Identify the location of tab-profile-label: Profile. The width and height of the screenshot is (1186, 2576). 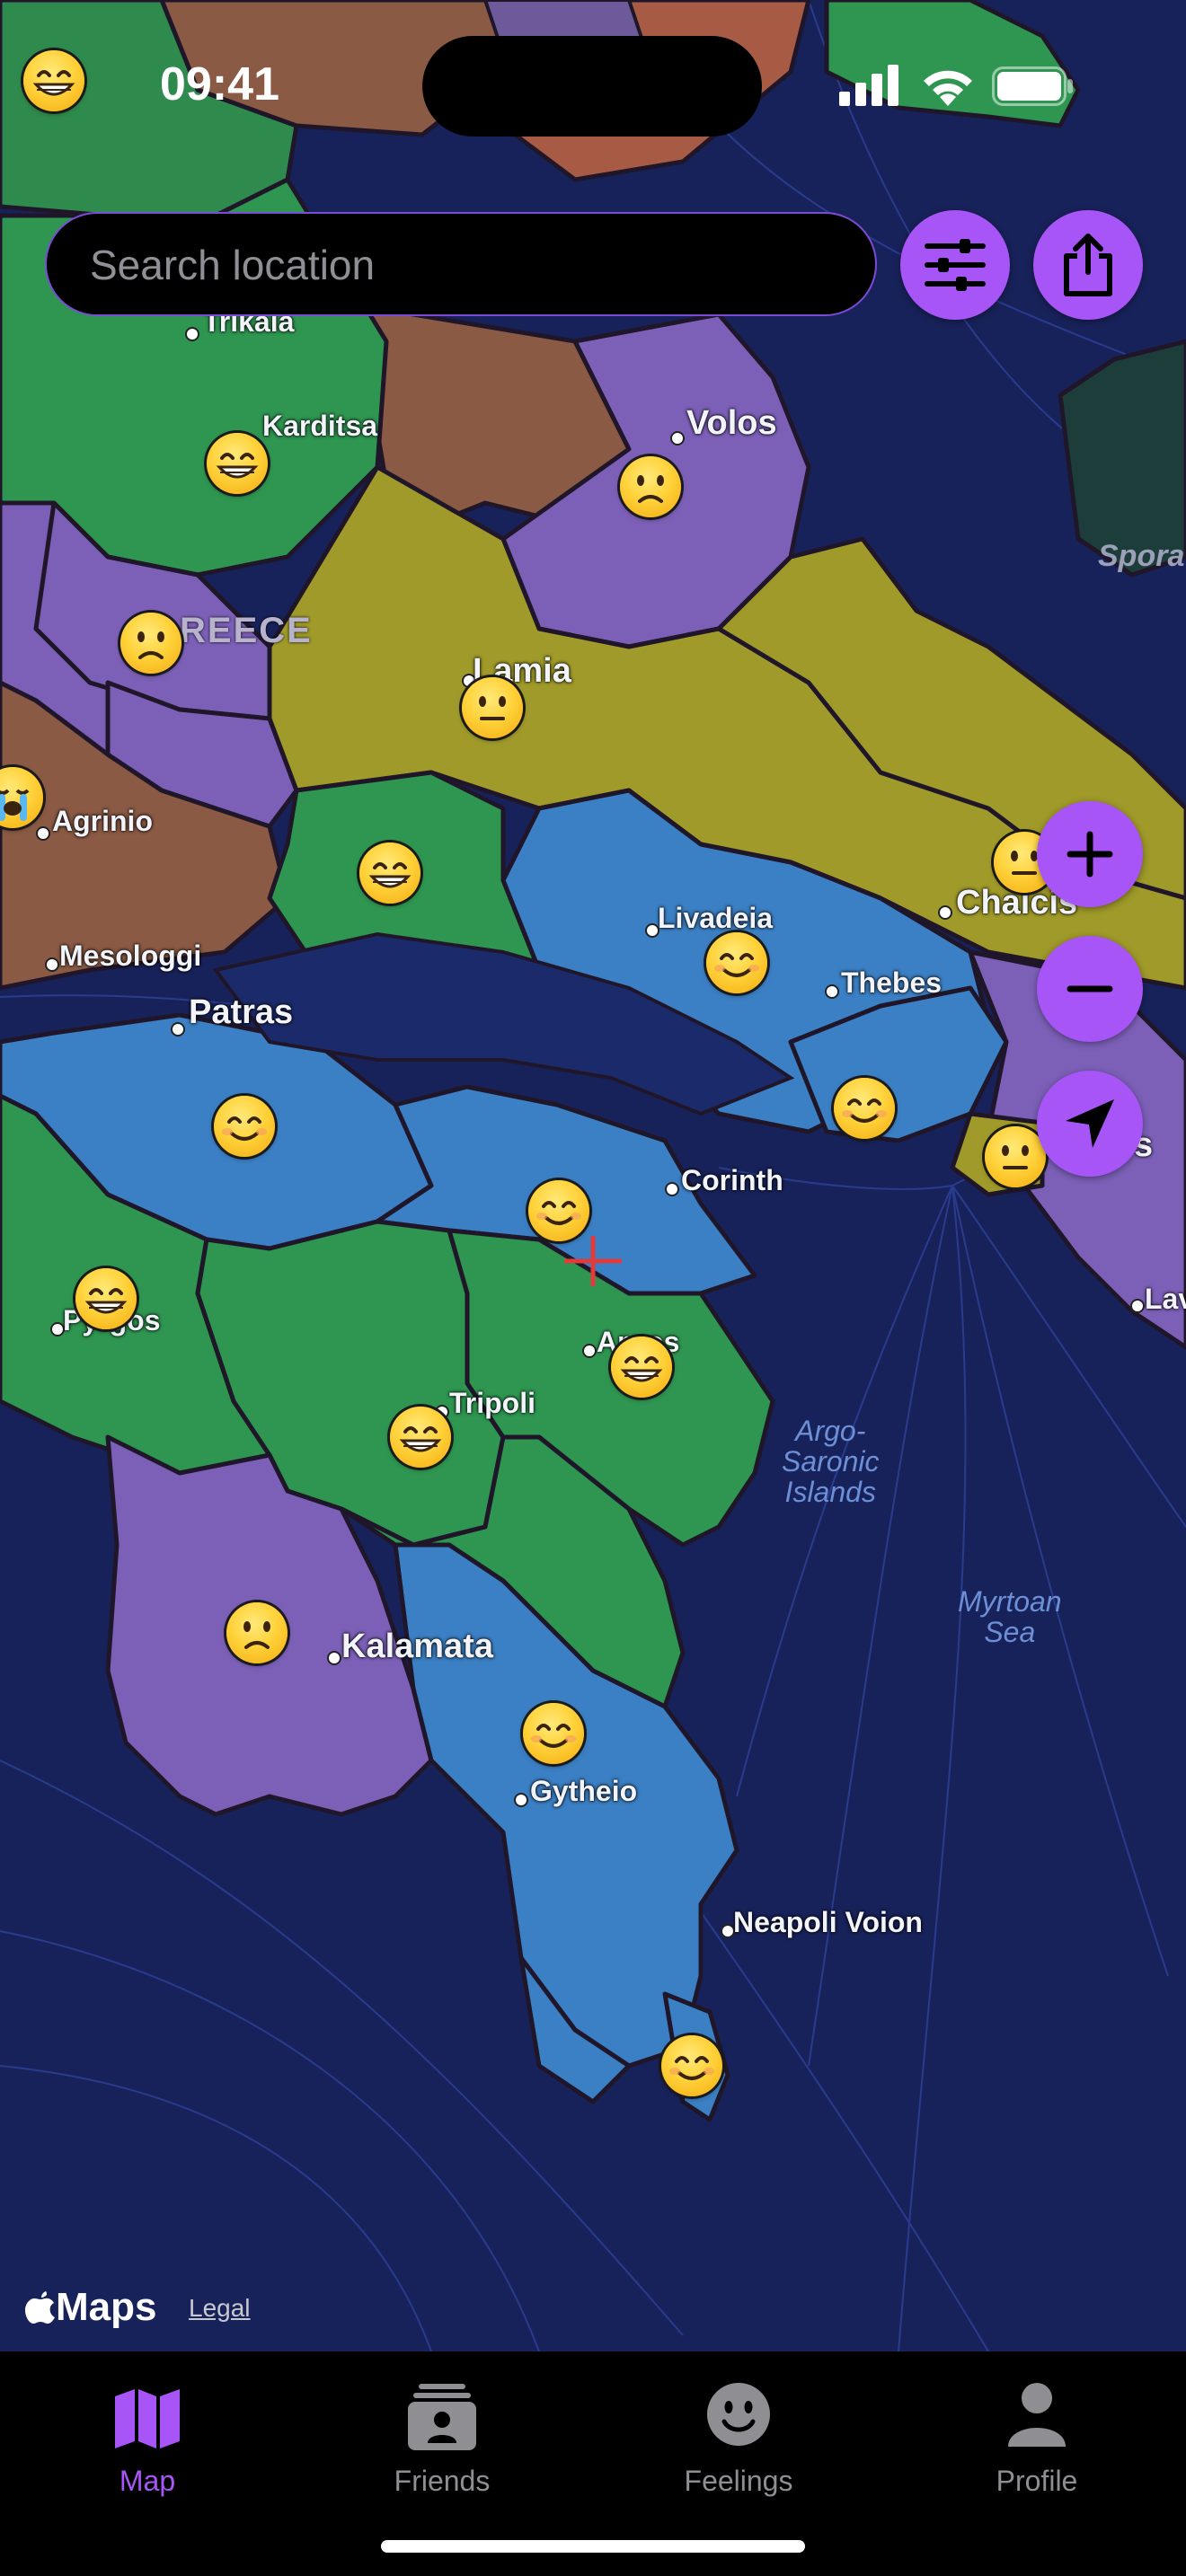
(1037, 2481).